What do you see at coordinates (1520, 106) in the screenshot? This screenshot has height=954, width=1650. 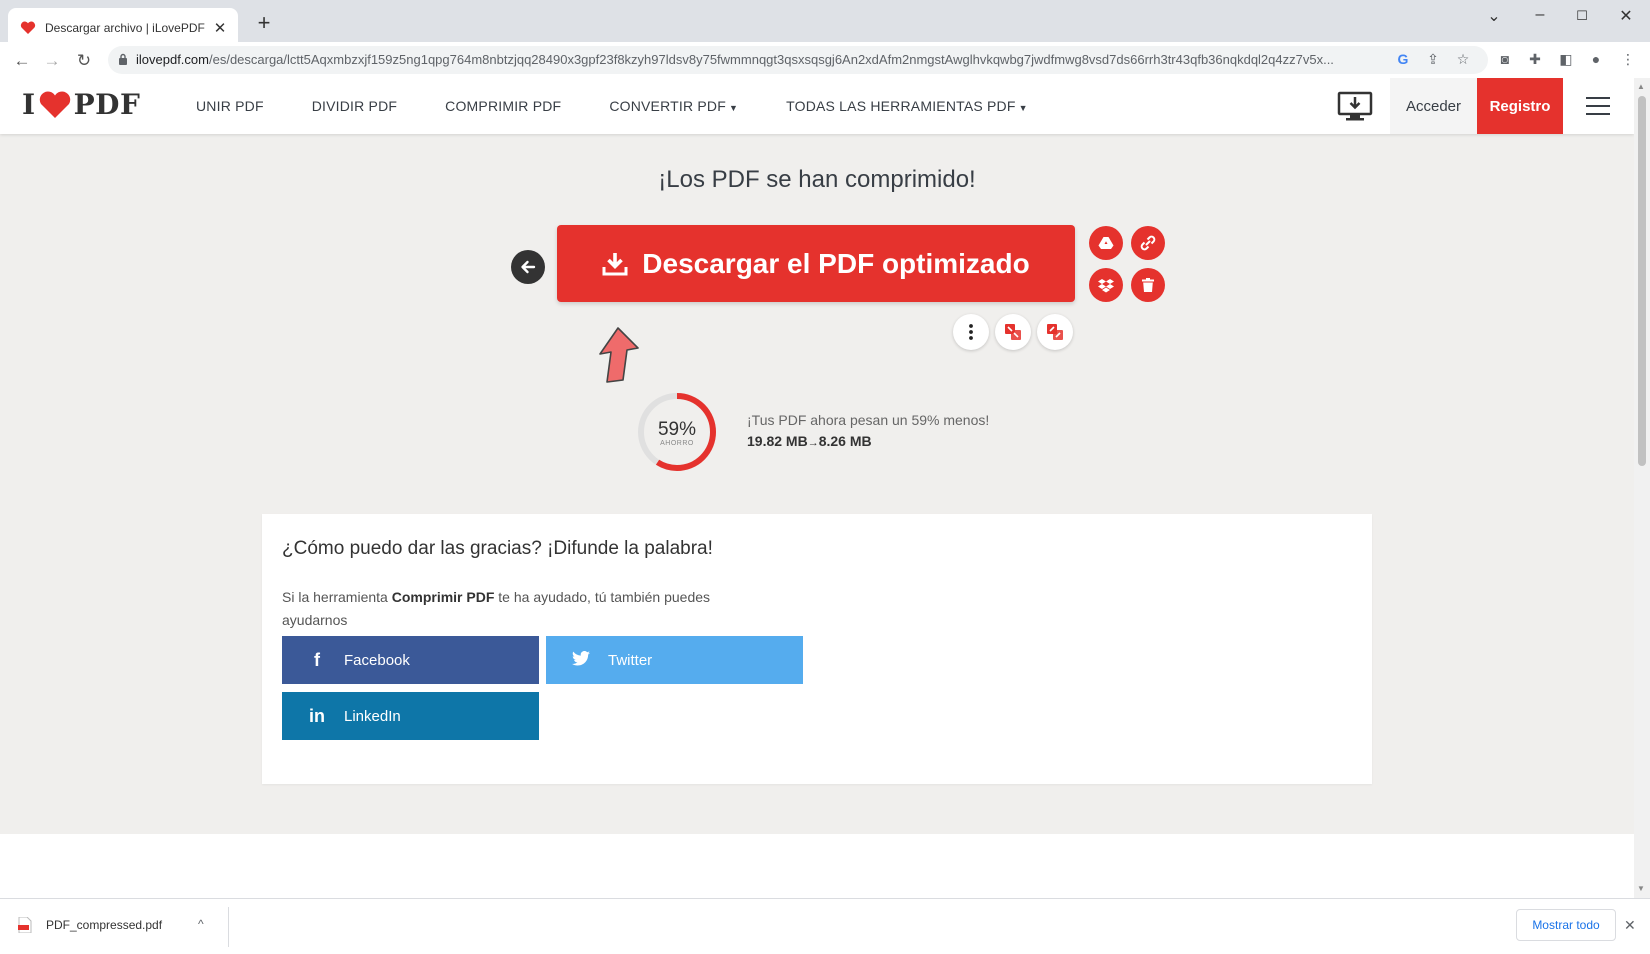 I see `register-button: Registro` at bounding box center [1520, 106].